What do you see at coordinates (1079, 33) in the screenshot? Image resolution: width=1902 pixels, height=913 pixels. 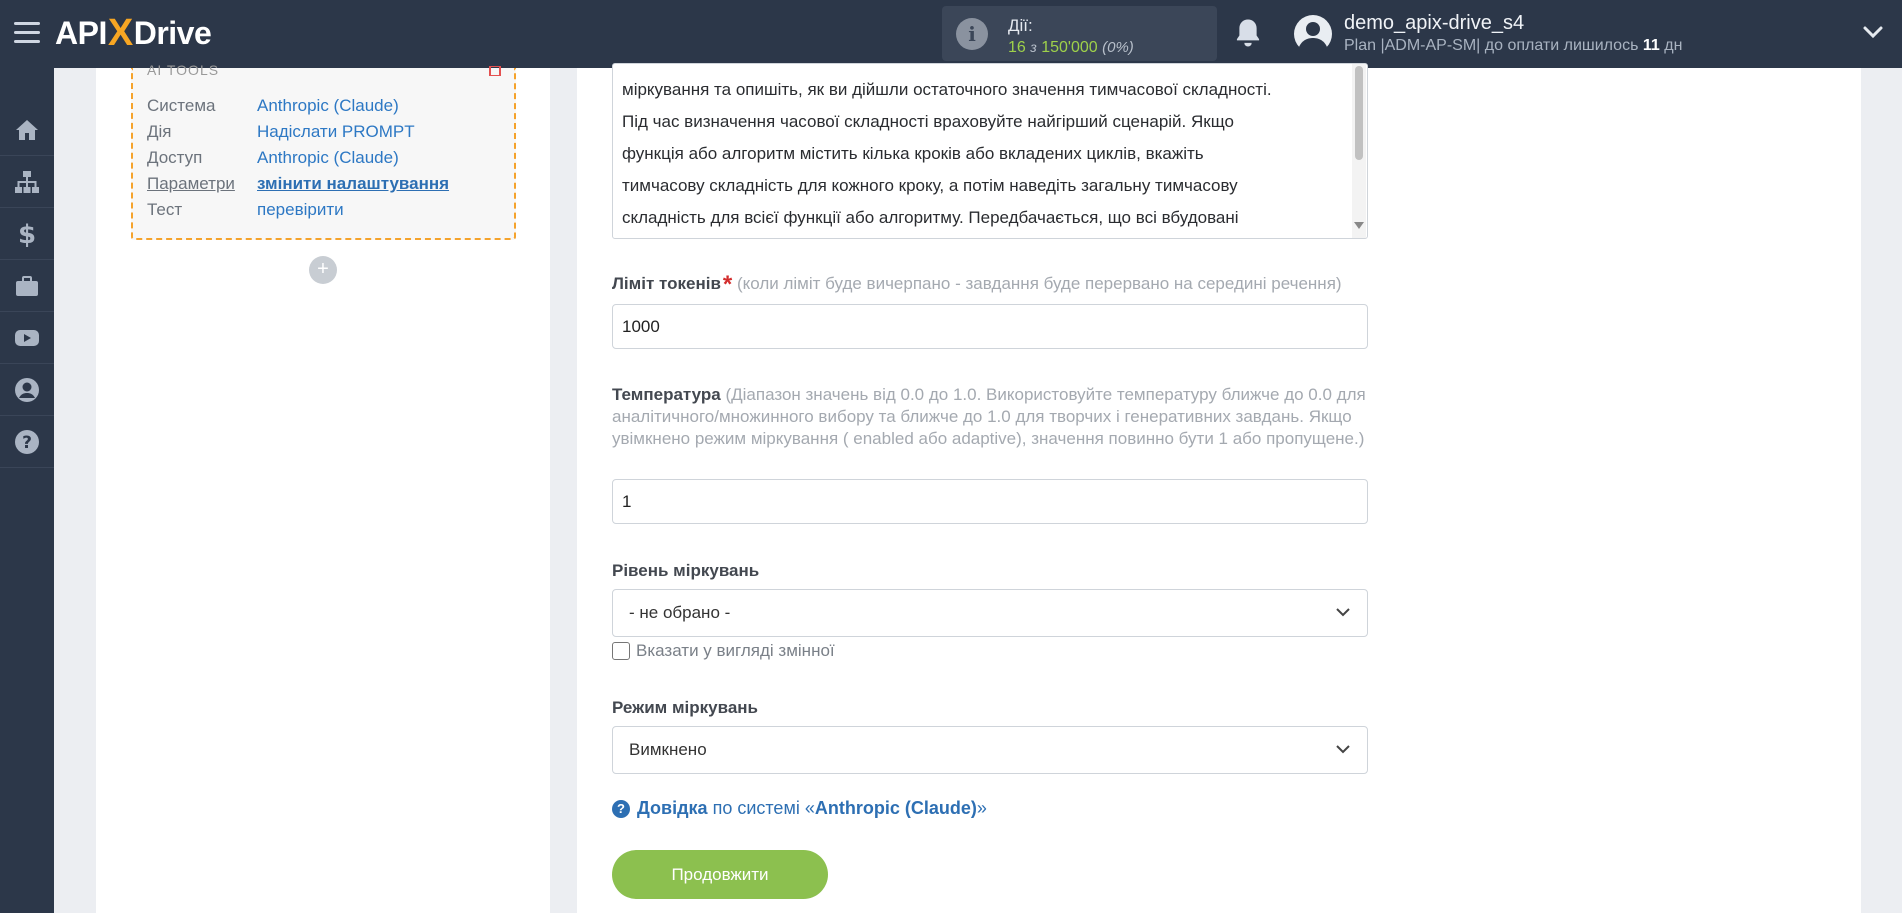 I see `actions-counter: i Дії: 16 з 150'000 (0%)` at bounding box center [1079, 33].